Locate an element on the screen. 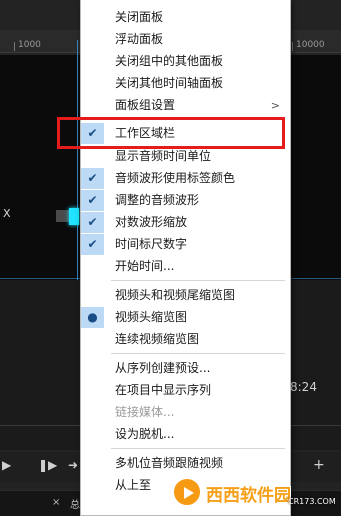 This screenshot has width=341, height=516. clip-block is located at coordinates (63, 216).